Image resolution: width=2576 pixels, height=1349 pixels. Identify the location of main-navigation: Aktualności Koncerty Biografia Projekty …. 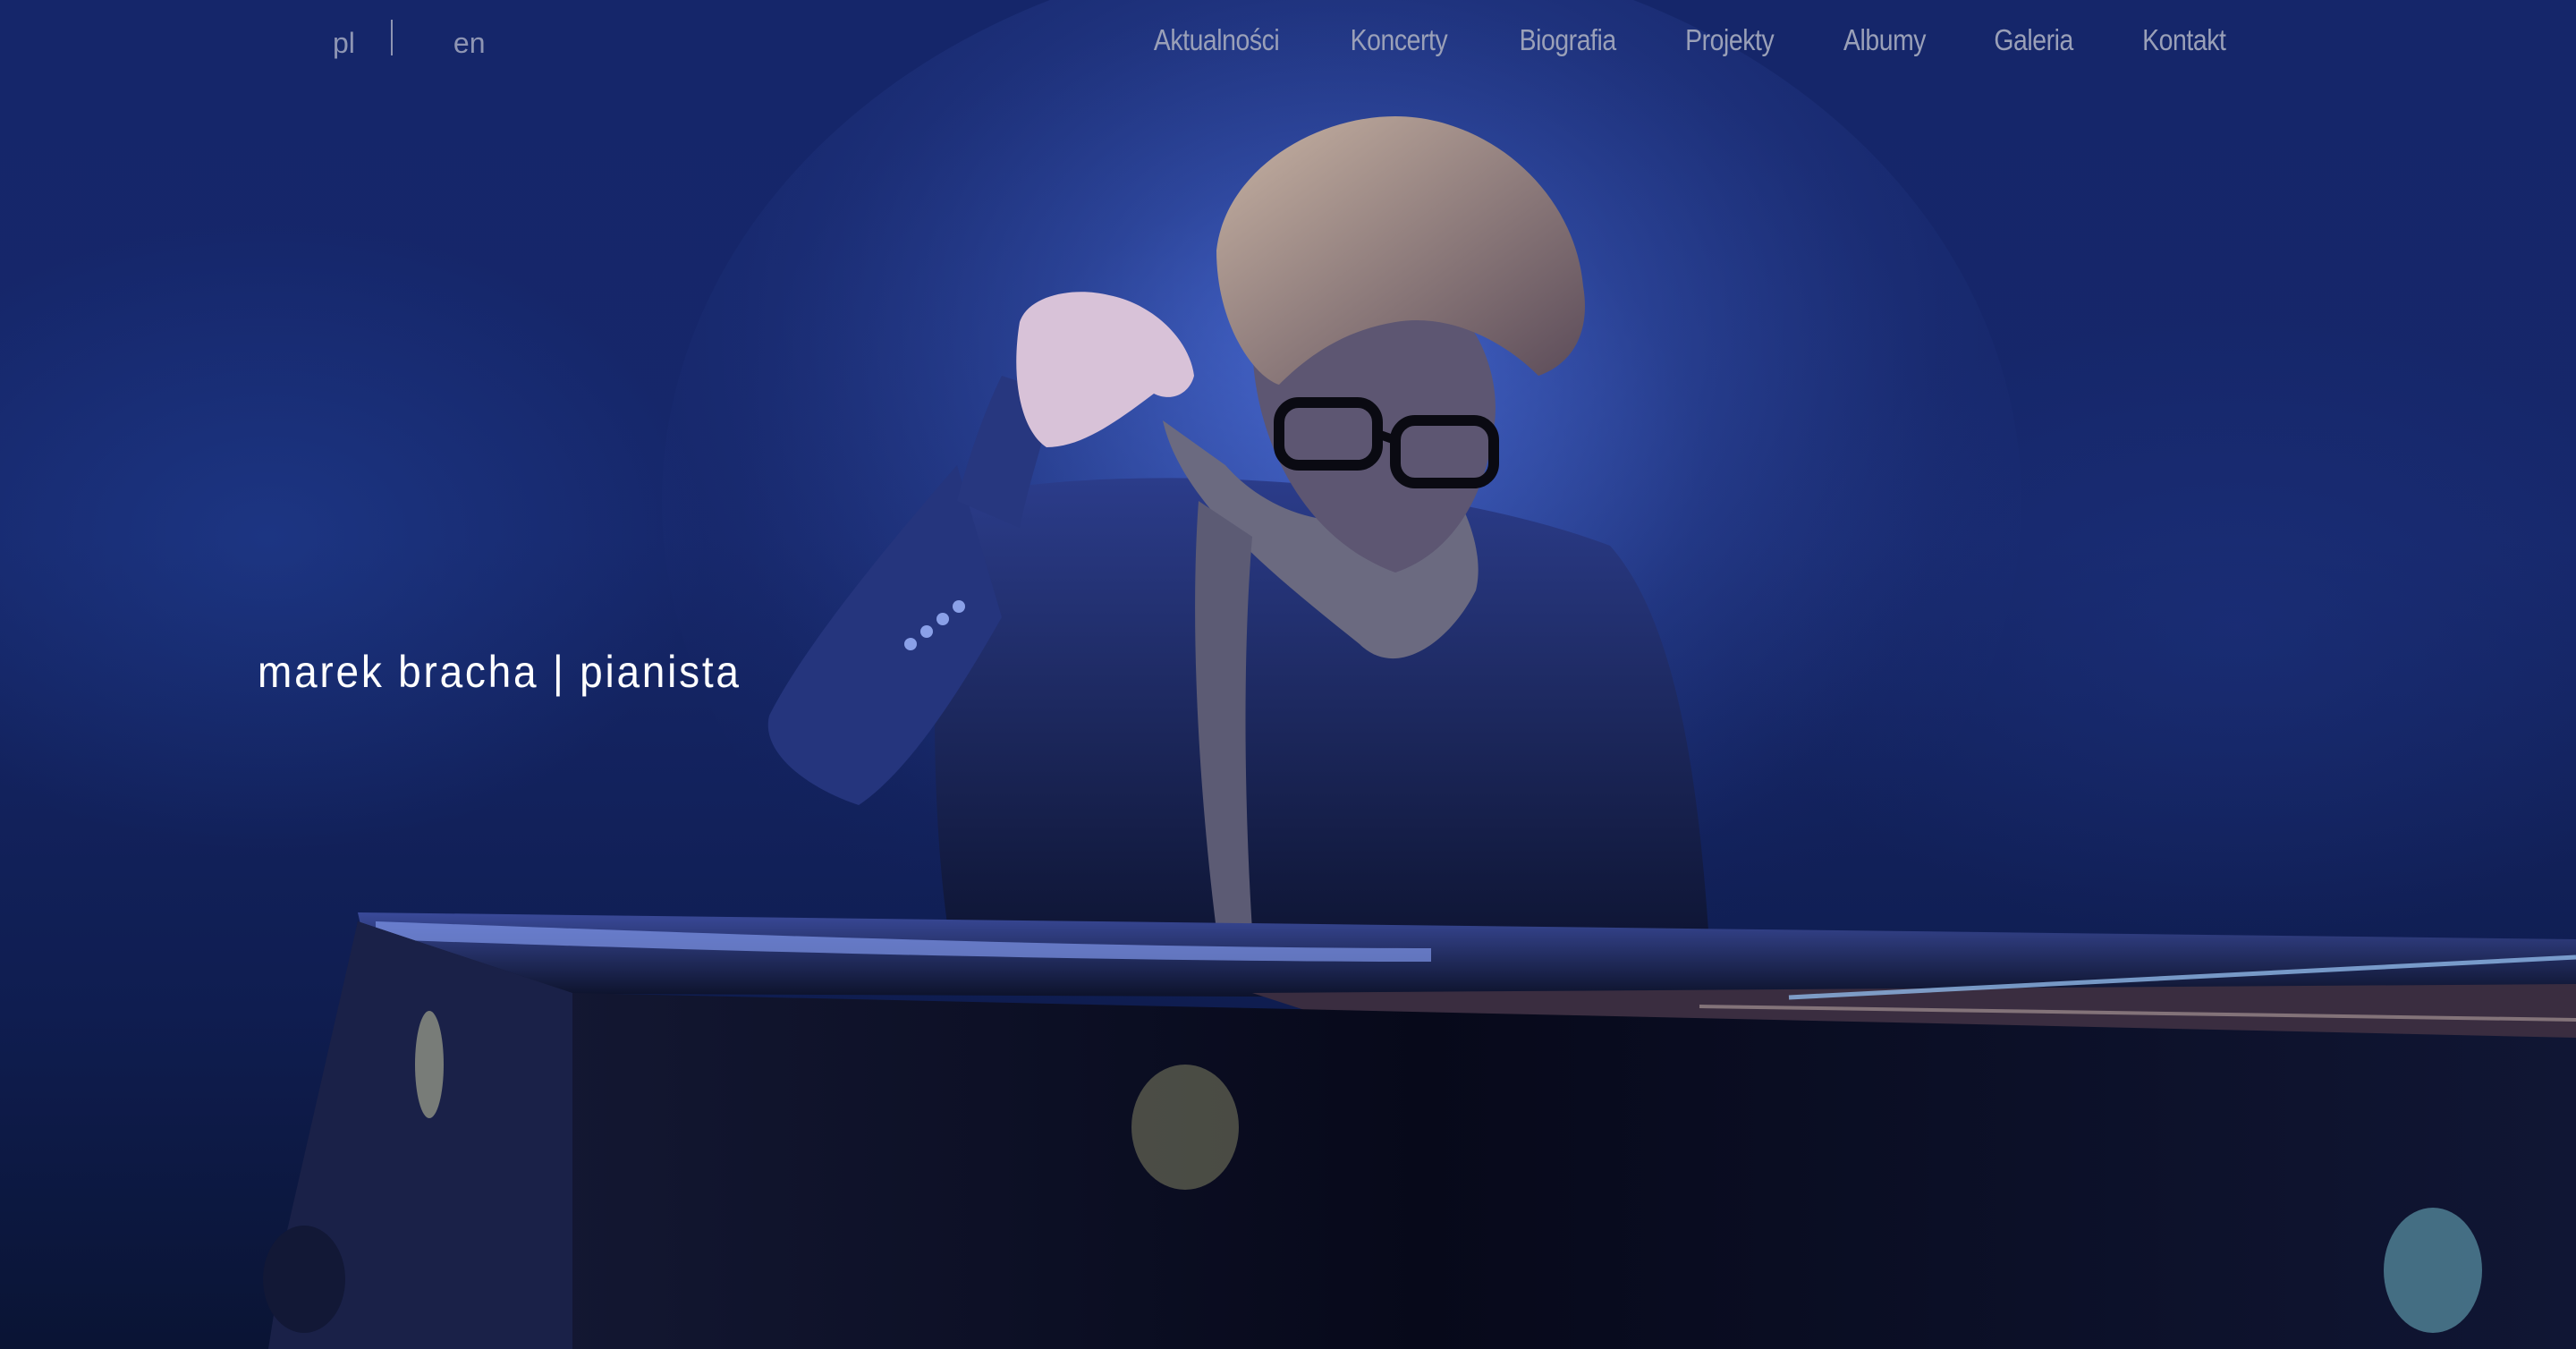
(1651, 40).